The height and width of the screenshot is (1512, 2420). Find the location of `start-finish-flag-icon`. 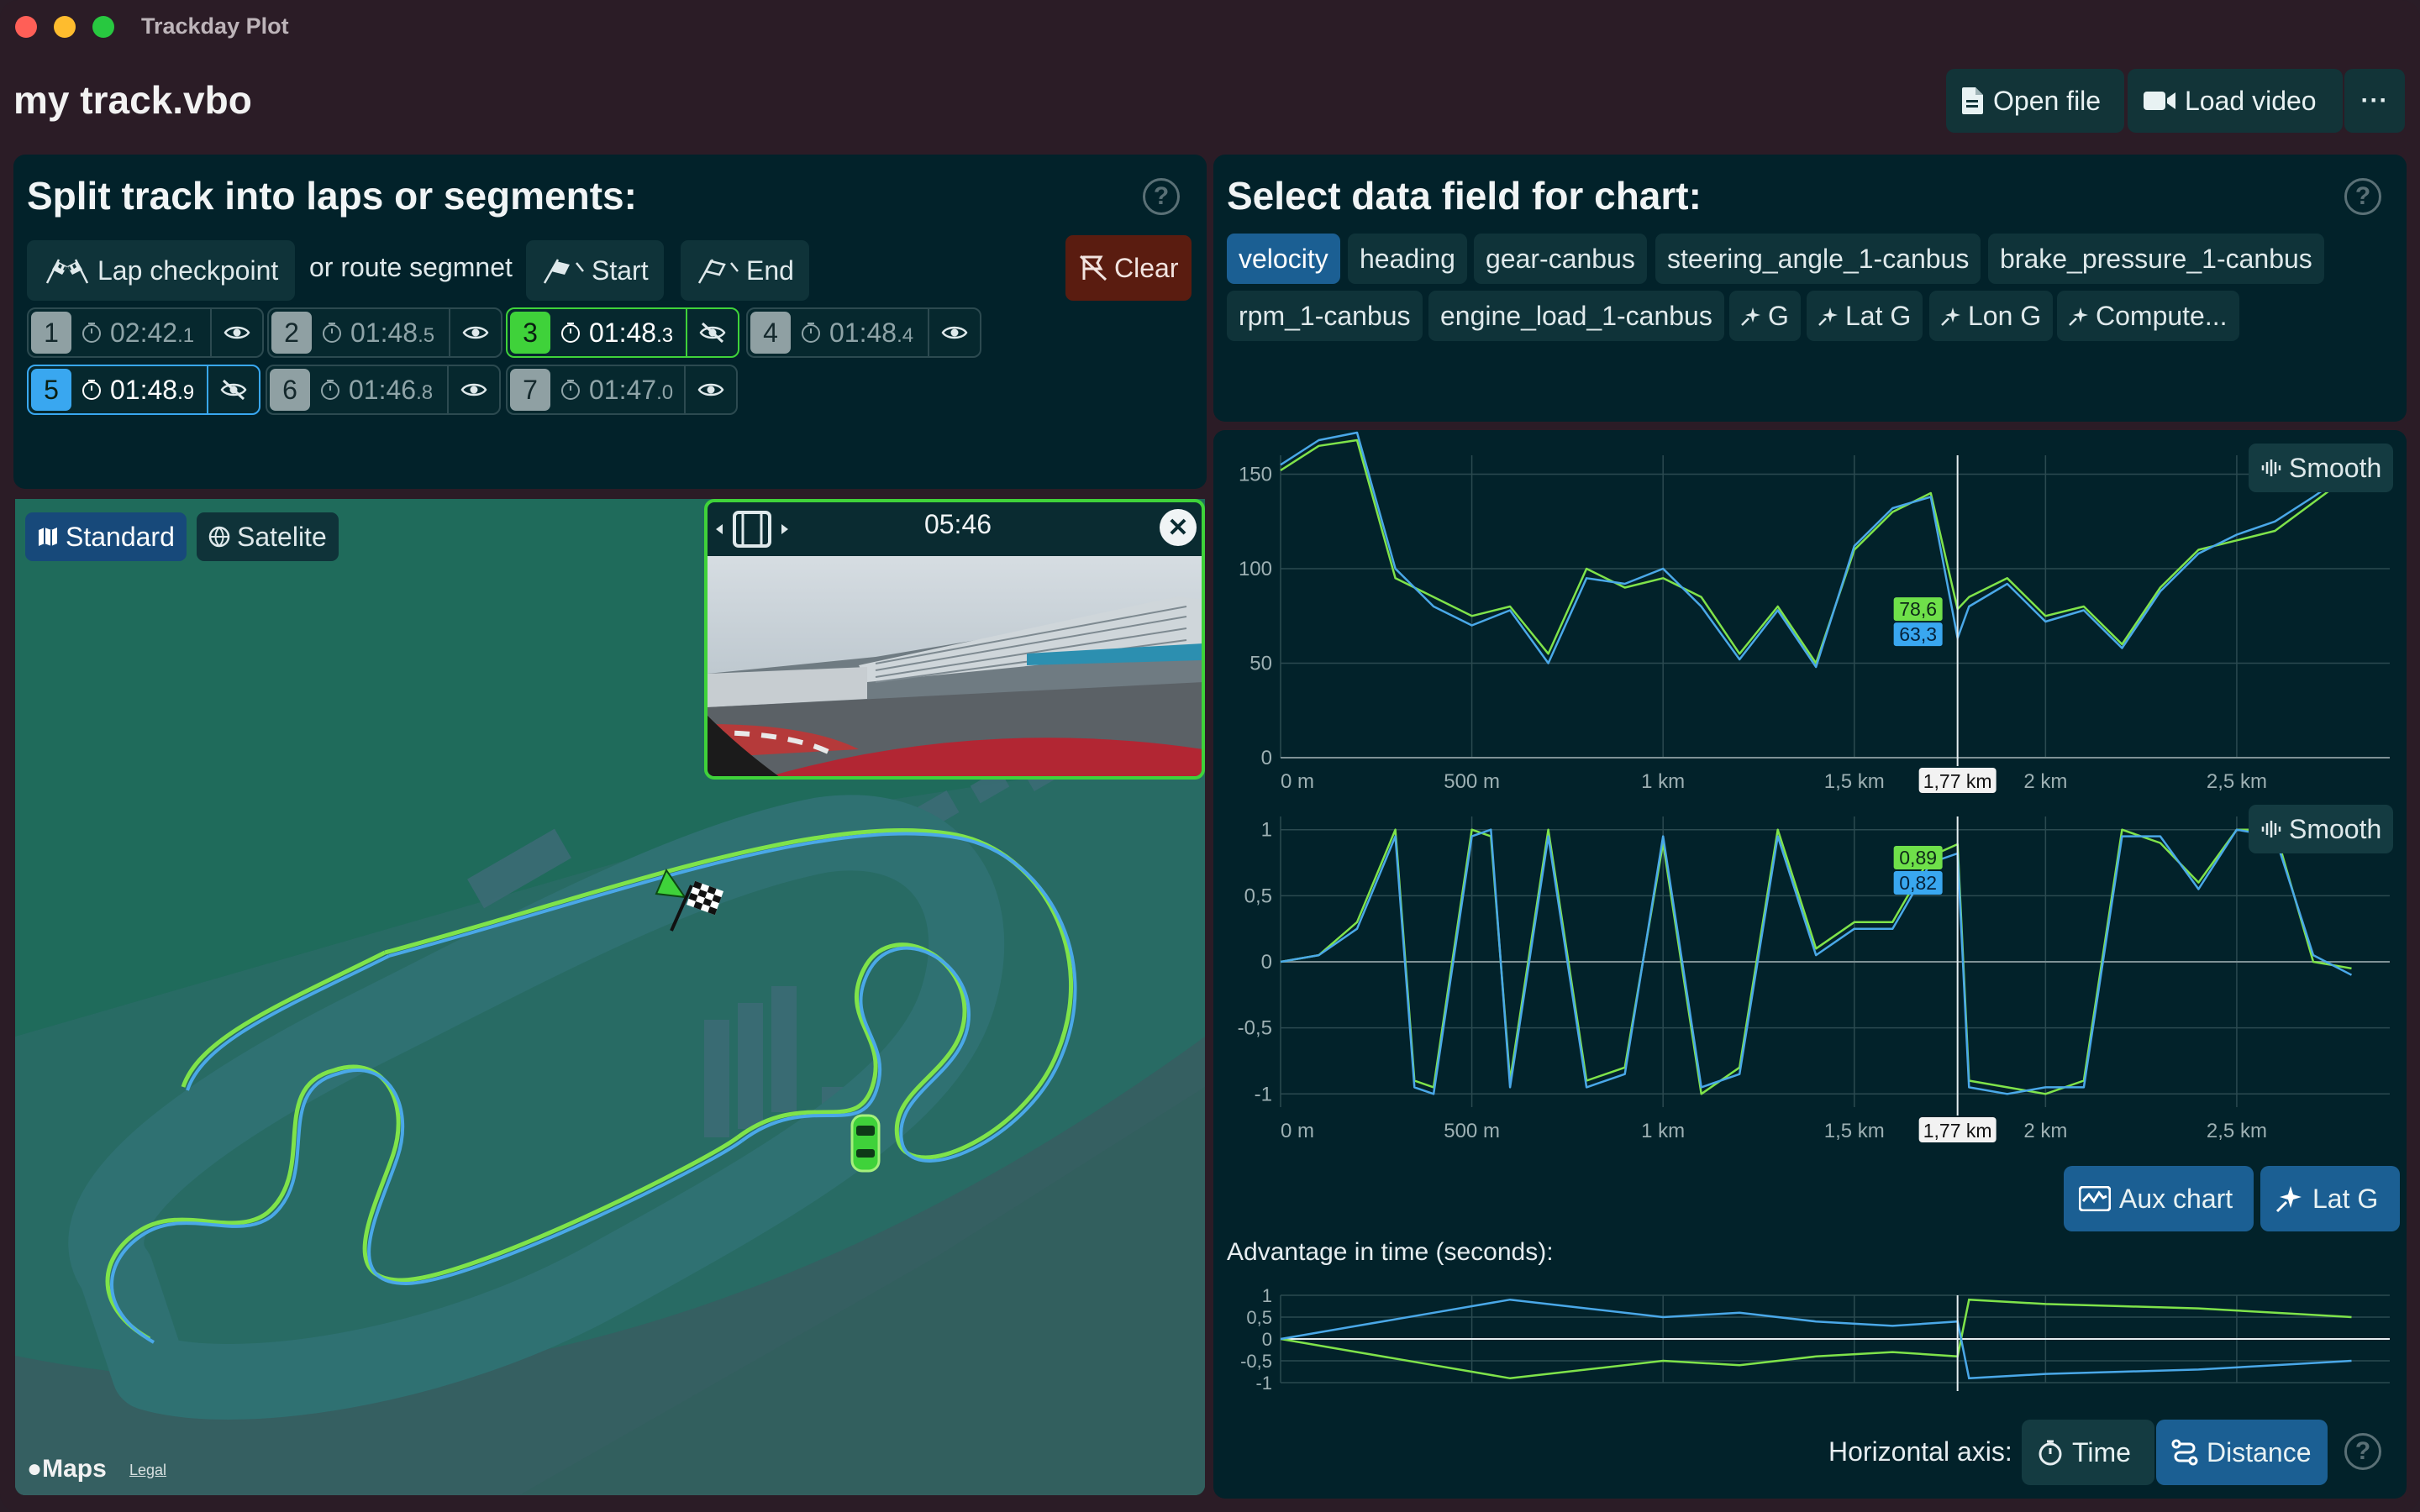

start-finish-flag-icon is located at coordinates (689, 900).